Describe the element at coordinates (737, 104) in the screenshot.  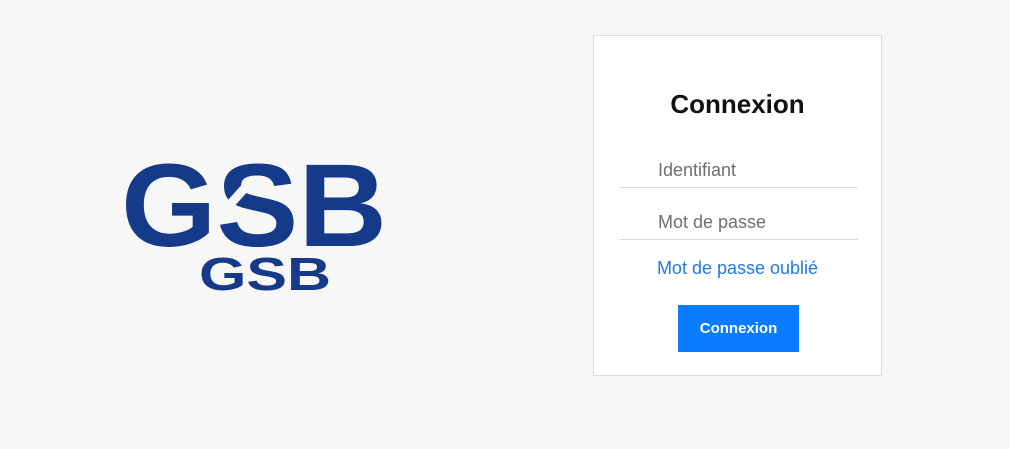
I see `login-title: Connexion` at that location.